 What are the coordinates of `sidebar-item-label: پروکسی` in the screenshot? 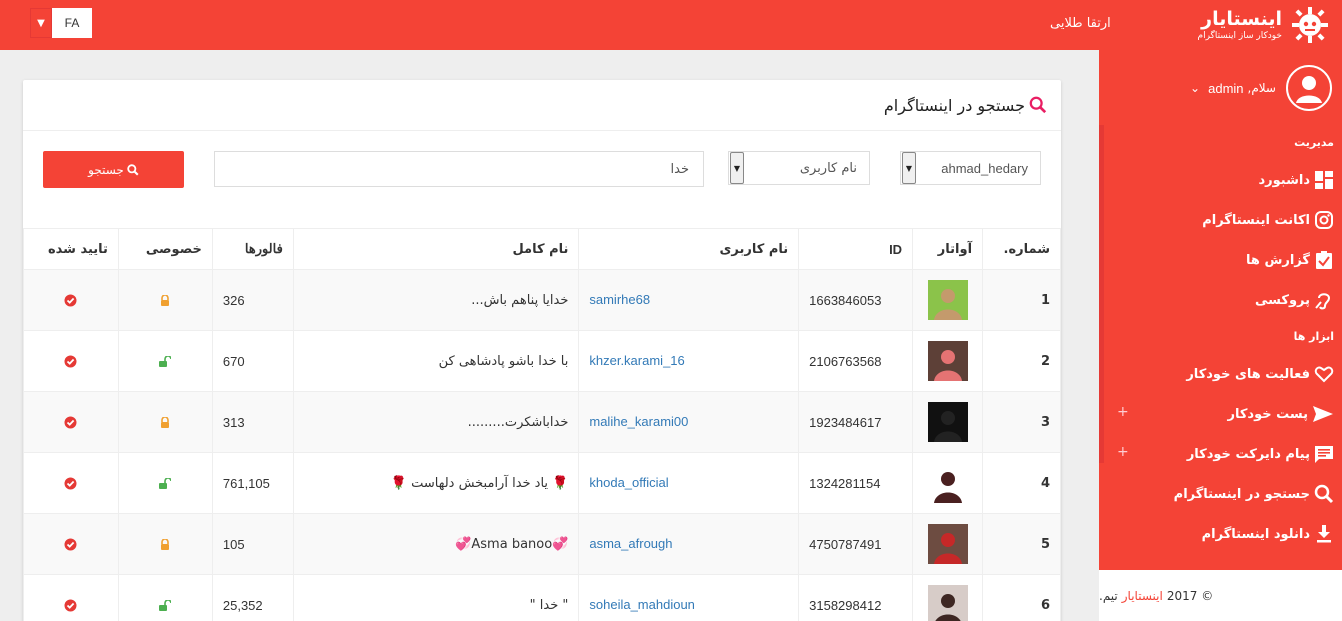 It's located at (1282, 300).